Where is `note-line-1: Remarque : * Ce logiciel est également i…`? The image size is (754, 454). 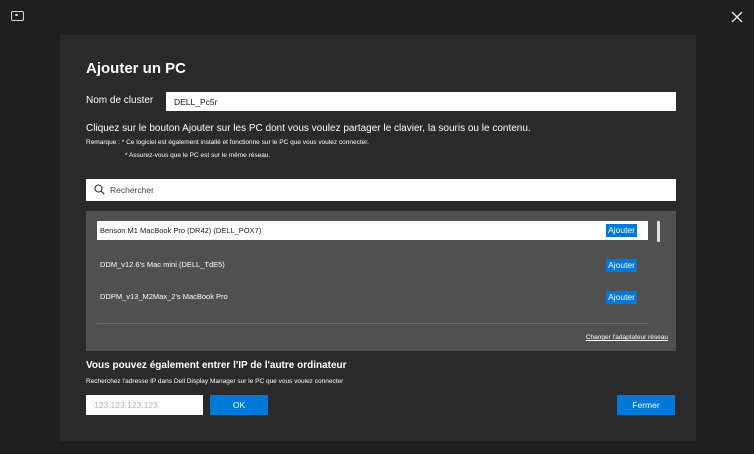 note-line-1: Remarque : * Ce logiciel est également i… is located at coordinates (227, 142).